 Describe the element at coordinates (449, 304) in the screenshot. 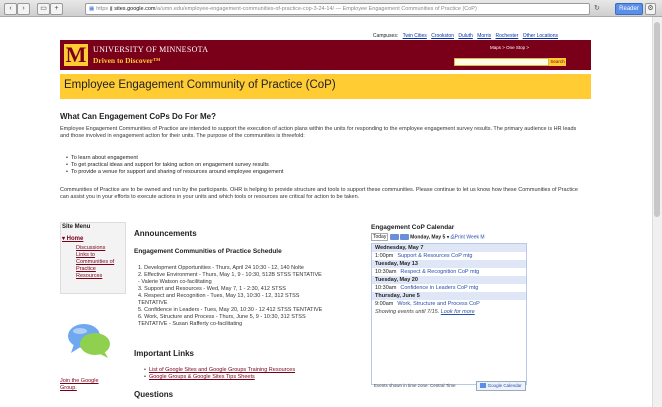

I see `calendar-event: 9:00am Work, Structure and Process CoP` at that location.